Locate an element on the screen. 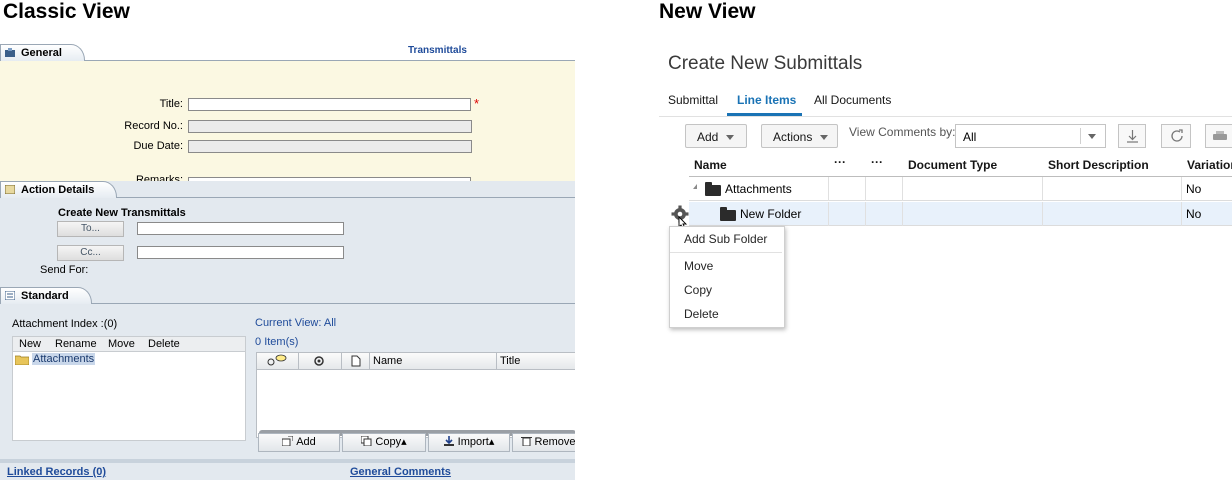 This screenshot has width=1232, height=483. attachment-index: Attachment Index :(0) is located at coordinates (65, 324).